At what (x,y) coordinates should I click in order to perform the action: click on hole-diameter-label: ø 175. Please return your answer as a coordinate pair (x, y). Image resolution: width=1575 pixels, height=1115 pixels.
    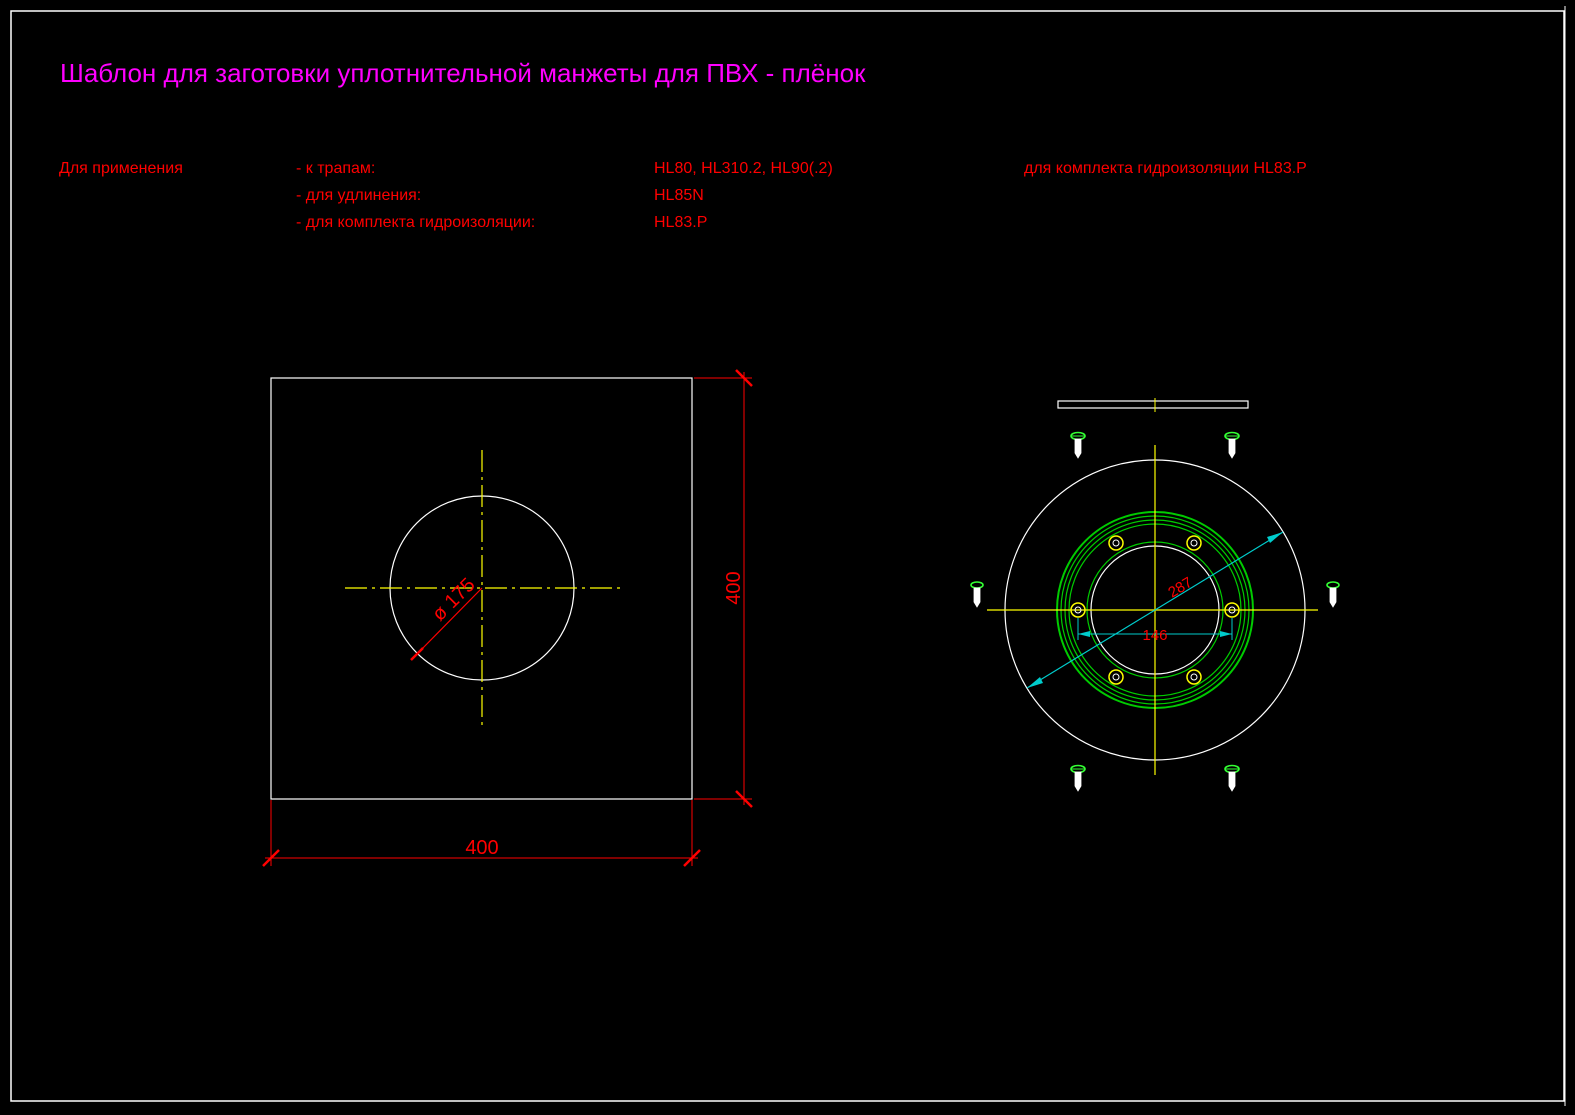
    Looking at the image, I should click on (454, 600).